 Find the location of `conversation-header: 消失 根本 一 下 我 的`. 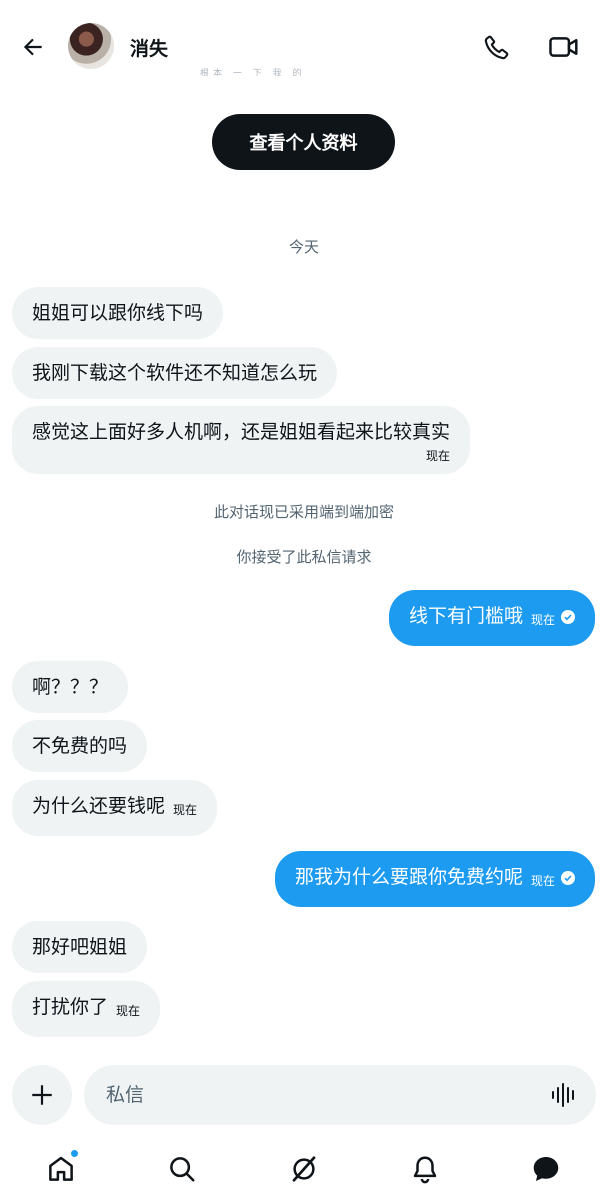

conversation-header: 消失 根本 一 下 我 的 is located at coordinates (304, 46).